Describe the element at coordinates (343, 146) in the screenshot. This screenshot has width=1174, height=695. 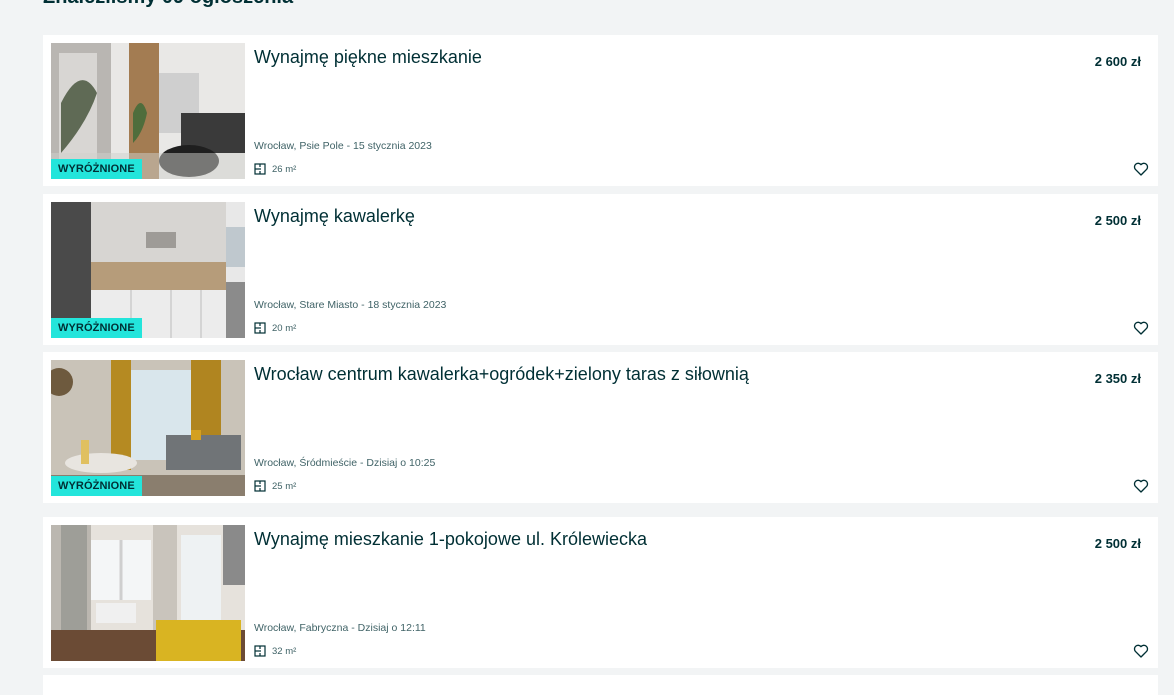
I see `listing-location-date: Wrocław, Psie Pole - 15 stycznia 2023` at that location.